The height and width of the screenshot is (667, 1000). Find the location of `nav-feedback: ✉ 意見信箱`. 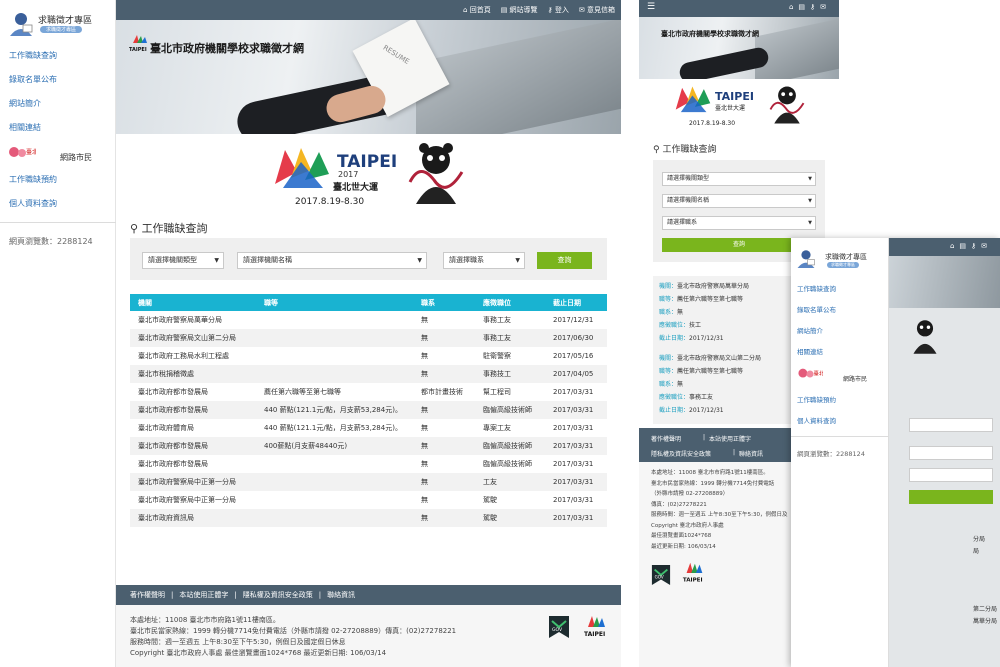

nav-feedback: ✉ 意見信箱 is located at coordinates (597, 10).